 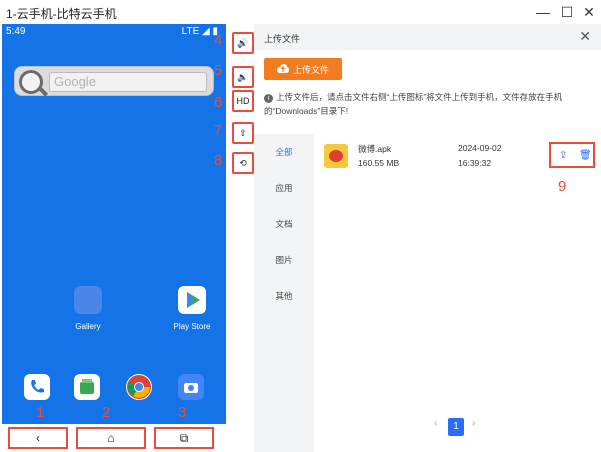 I want to click on window-titlebar: 1-云手机-比特云手机 — ☐ ✕, so click(x=300, y=12).